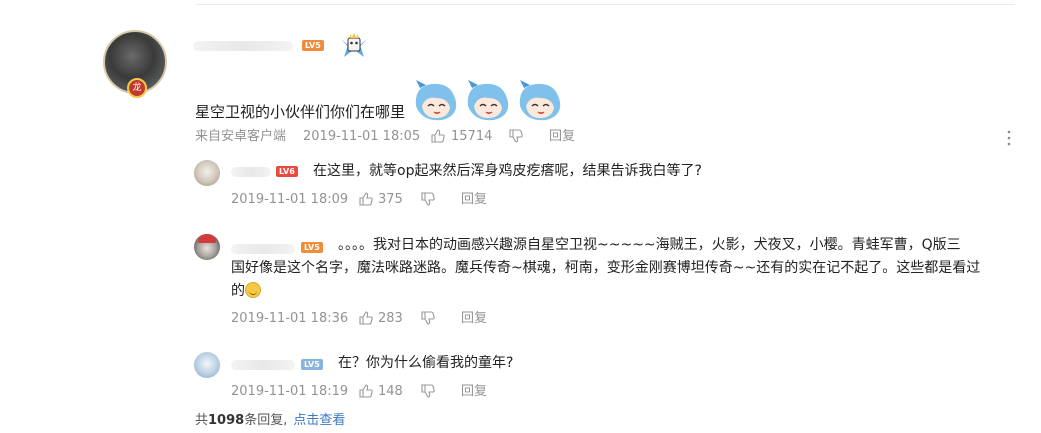 Image resolution: width=1041 pixels, height=433 pixels. Describe the element at coordinates (202, 420) in the screenshot. I see `reply-count-prefix: 共` at that location.